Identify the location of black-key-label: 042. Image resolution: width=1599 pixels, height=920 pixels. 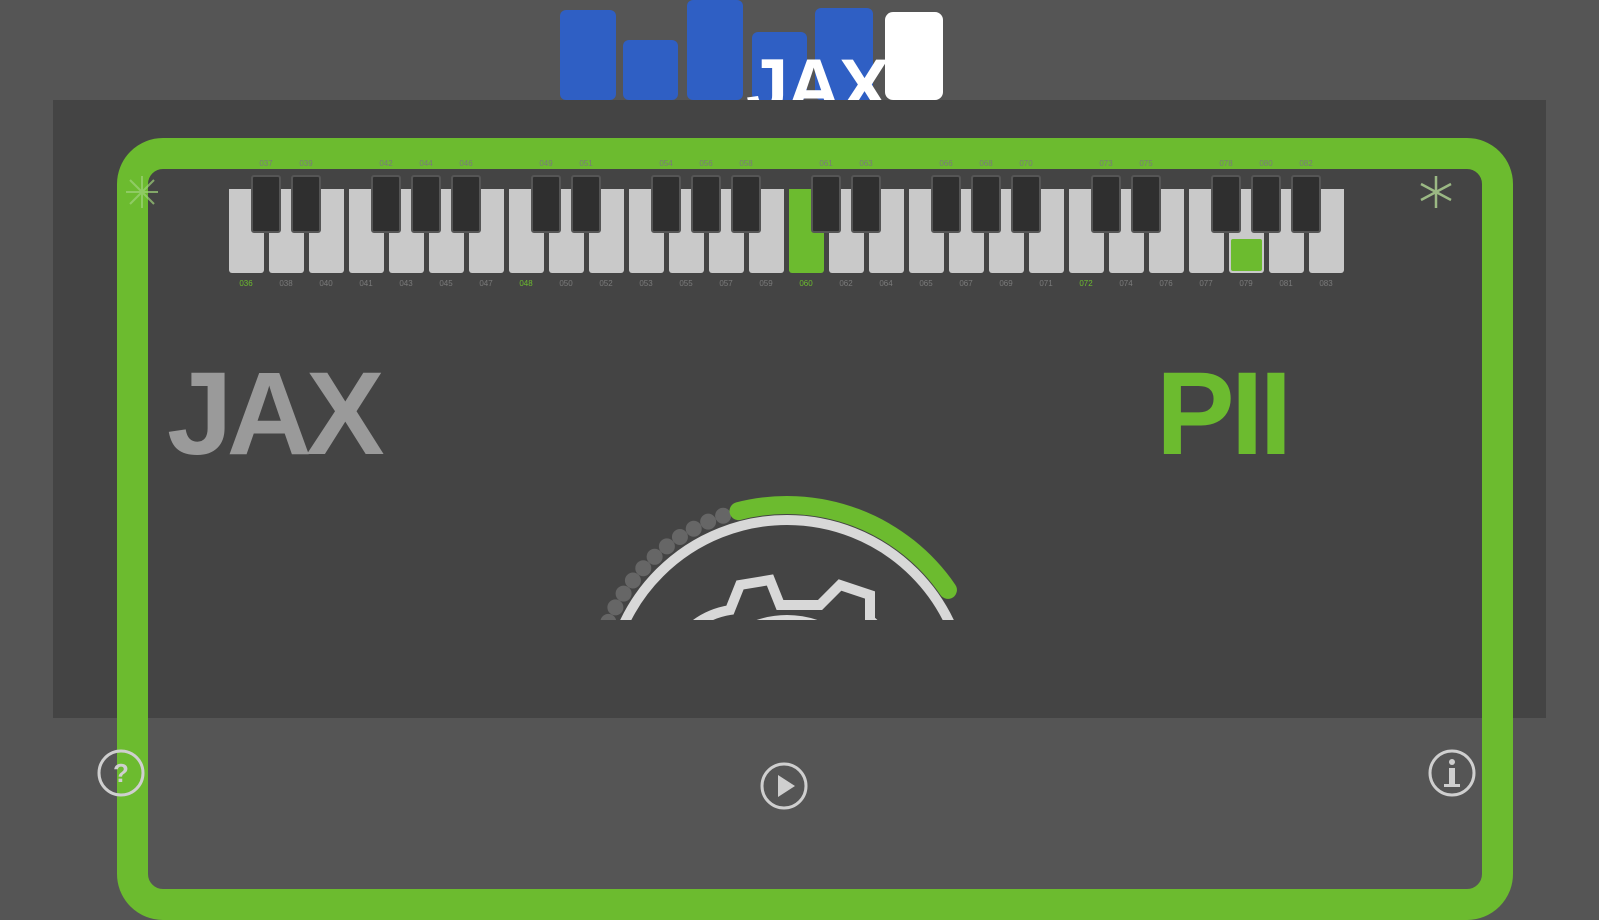
(386, 163).